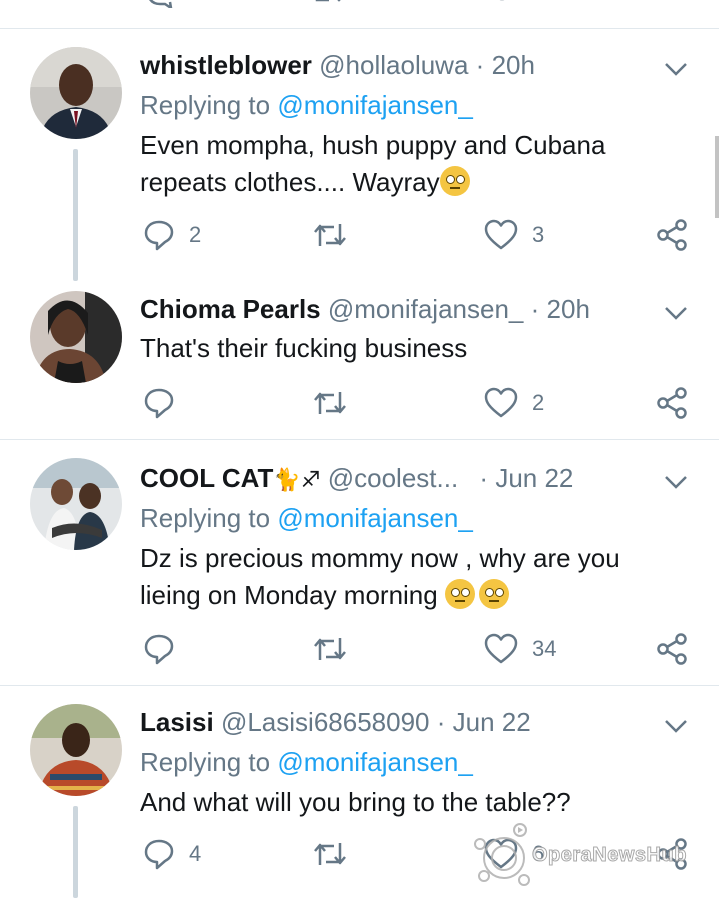 This screenshot has width=719, height=898. What do you see at coordinates (195, 234) in the screenshot?
I see `reply-count: 2` at bounding box center [195, 234].